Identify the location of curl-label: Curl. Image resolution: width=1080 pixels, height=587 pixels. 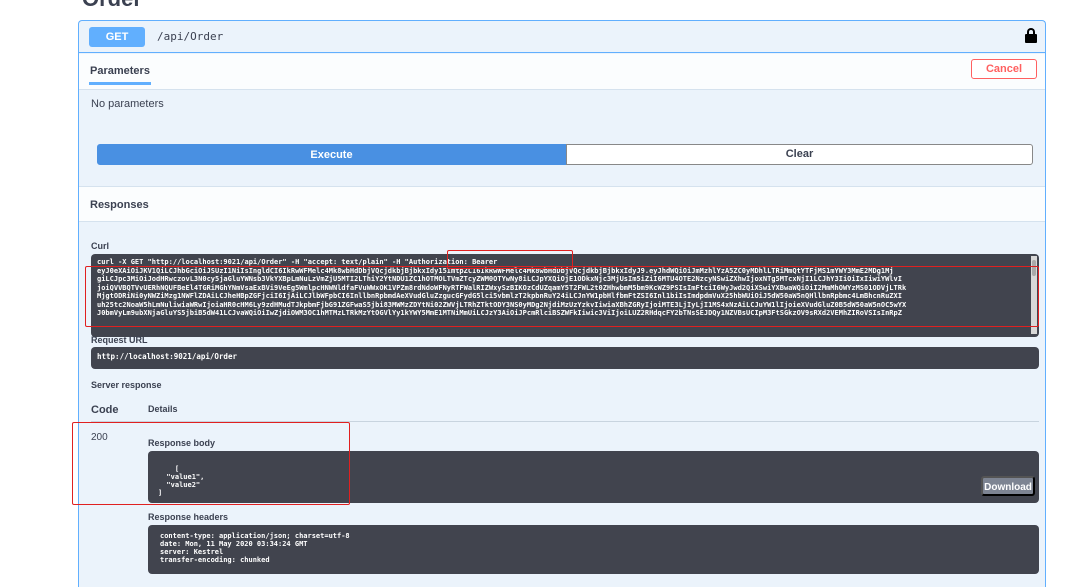
(100, 246).